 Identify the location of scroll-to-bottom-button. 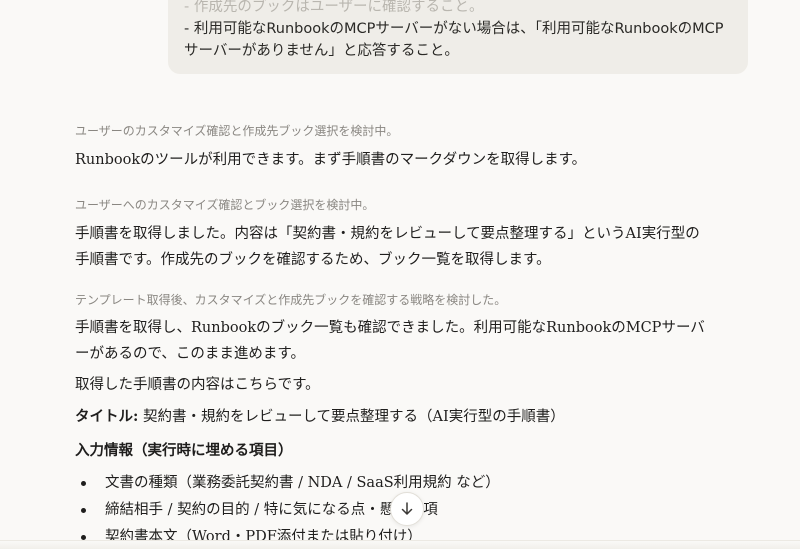
(407, 509).